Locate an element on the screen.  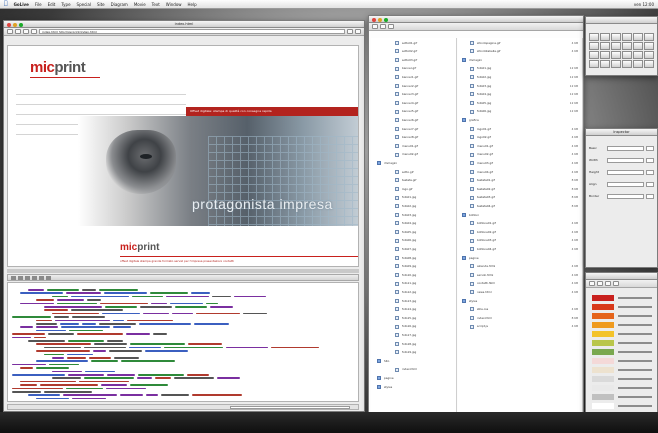
menu-text: Text is located at coordinates (156, 4).